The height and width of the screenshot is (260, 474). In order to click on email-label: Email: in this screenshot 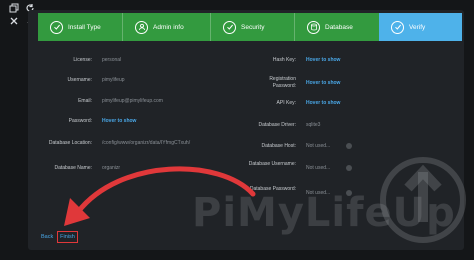, I will do `click(85, 101)`.